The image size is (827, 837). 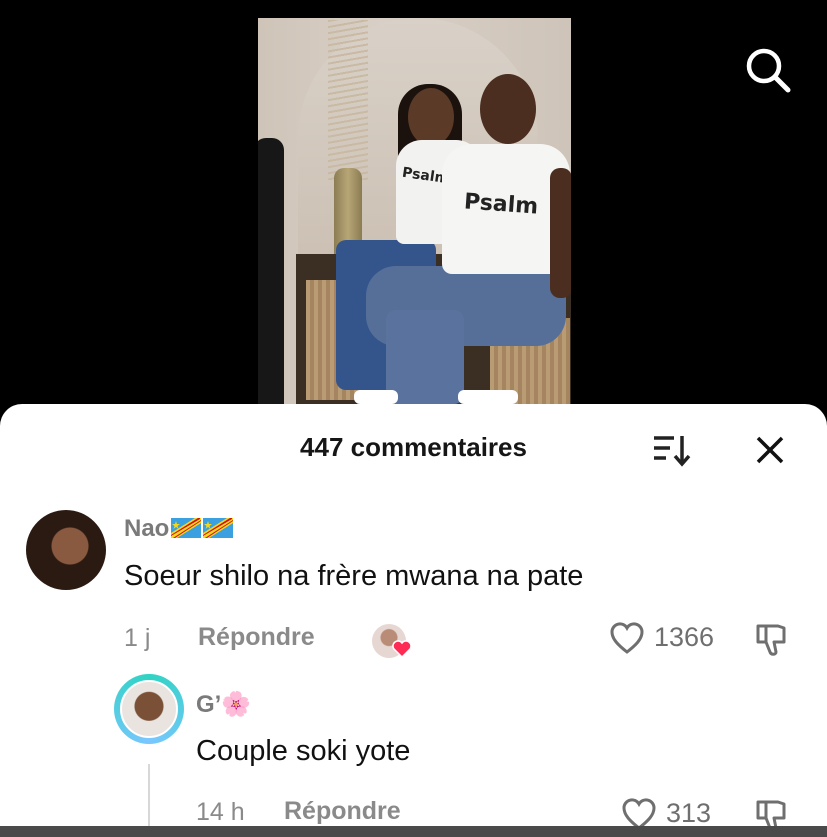 I want to click on sort-icon, so click(x=672, y=451).